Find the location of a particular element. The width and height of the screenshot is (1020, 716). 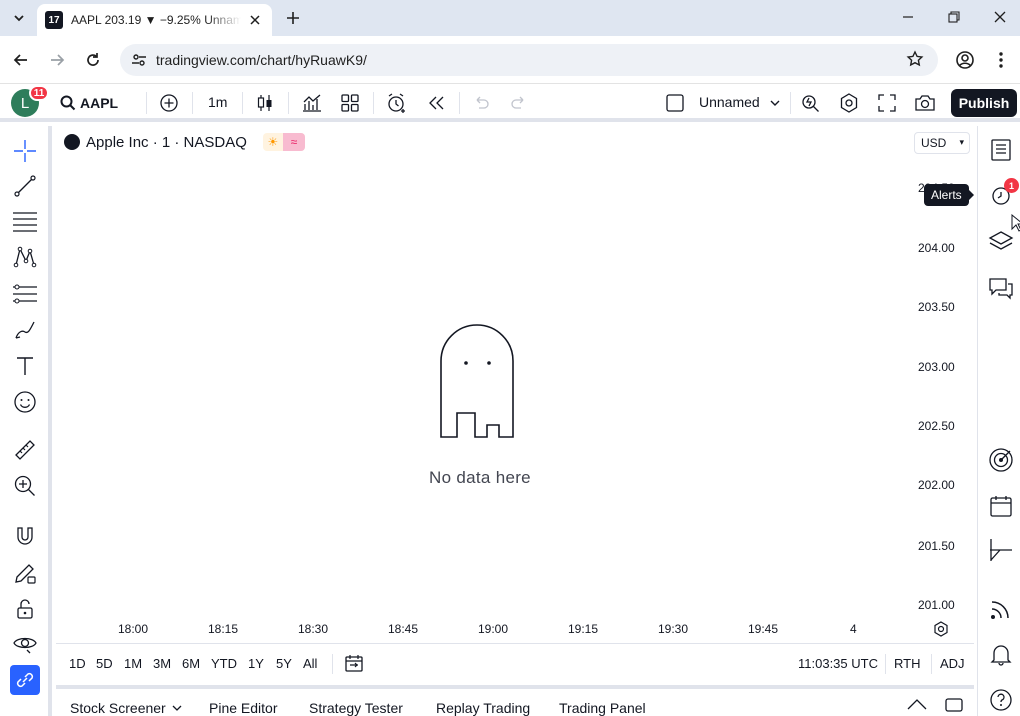

alerts-count-badge: 1 is located at coordinates (1011, 185).